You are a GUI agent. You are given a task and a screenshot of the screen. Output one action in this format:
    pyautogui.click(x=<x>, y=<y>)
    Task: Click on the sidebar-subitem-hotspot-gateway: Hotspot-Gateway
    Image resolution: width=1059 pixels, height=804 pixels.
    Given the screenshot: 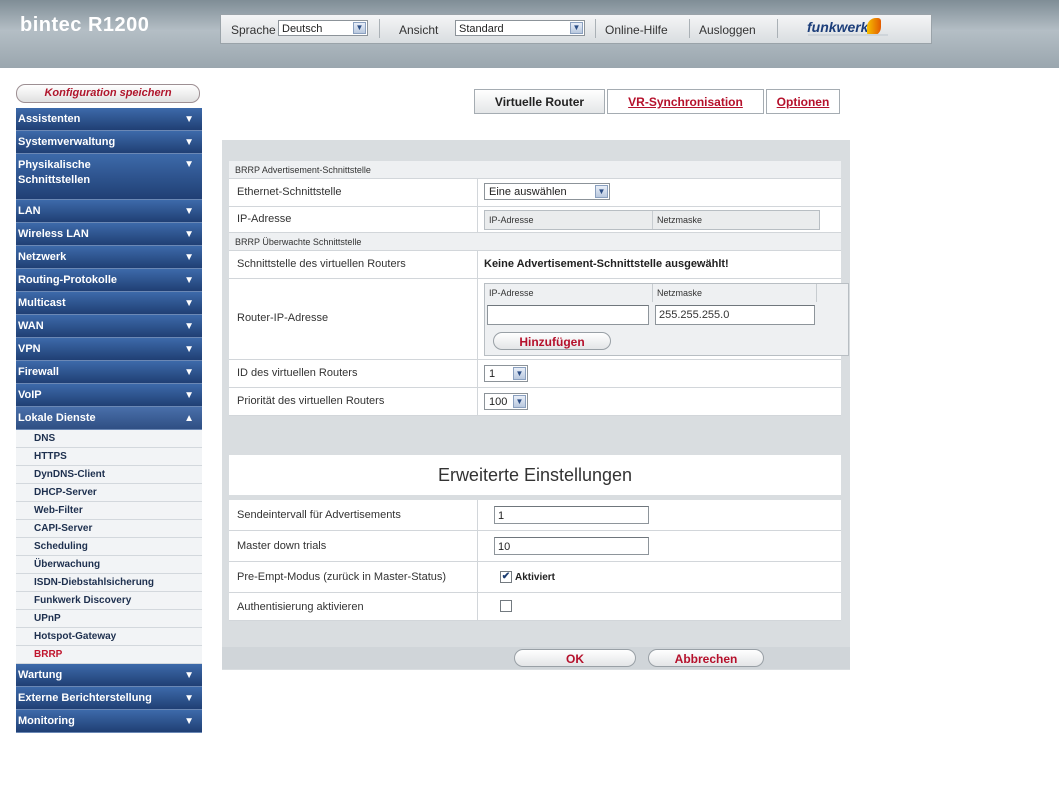 What is the action you would take?
    pyautogui.click(x=109, y=637)
    